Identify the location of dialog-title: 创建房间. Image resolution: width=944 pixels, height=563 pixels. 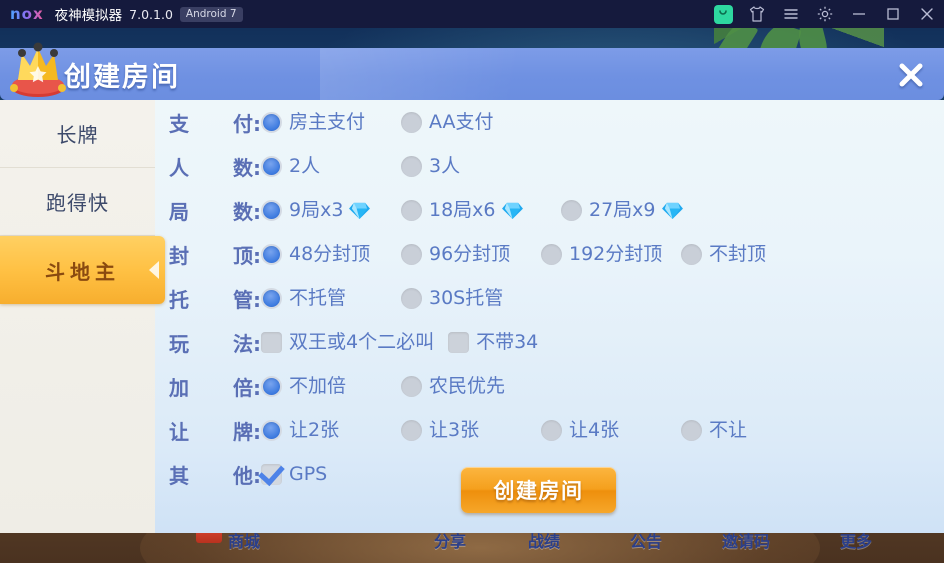
(122, 77).